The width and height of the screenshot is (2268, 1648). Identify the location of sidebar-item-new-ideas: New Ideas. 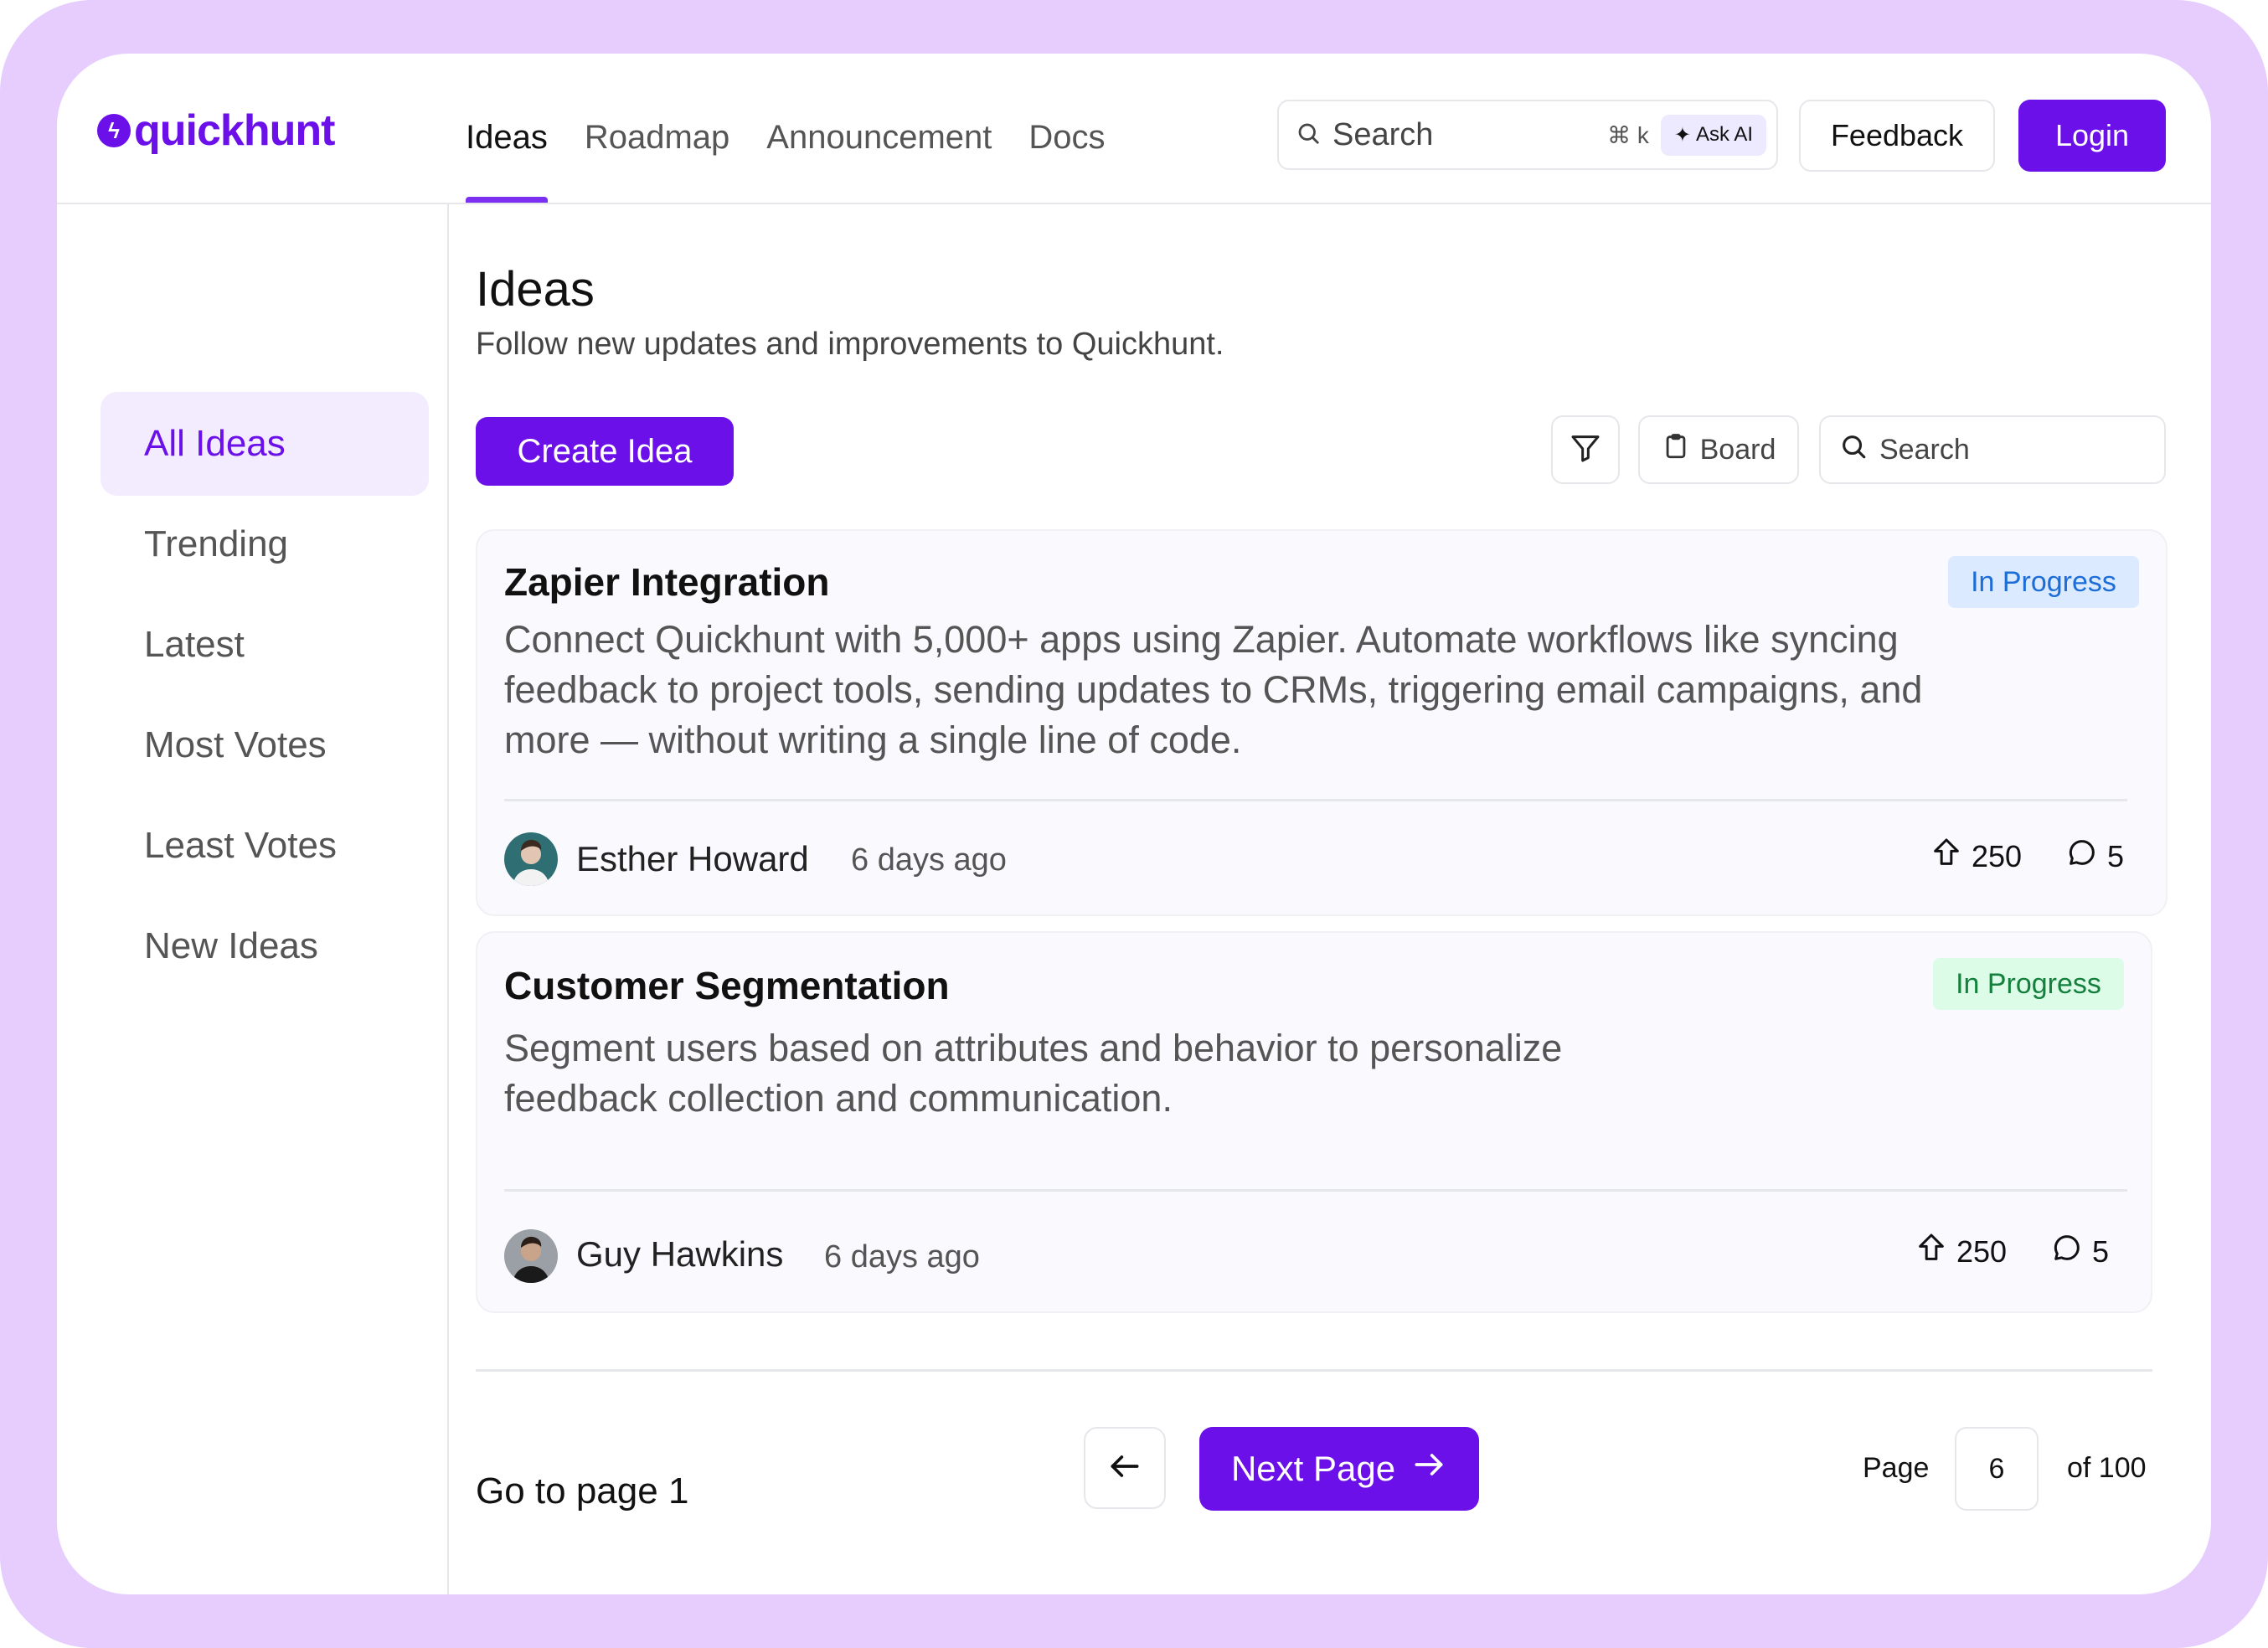
(265, 946).